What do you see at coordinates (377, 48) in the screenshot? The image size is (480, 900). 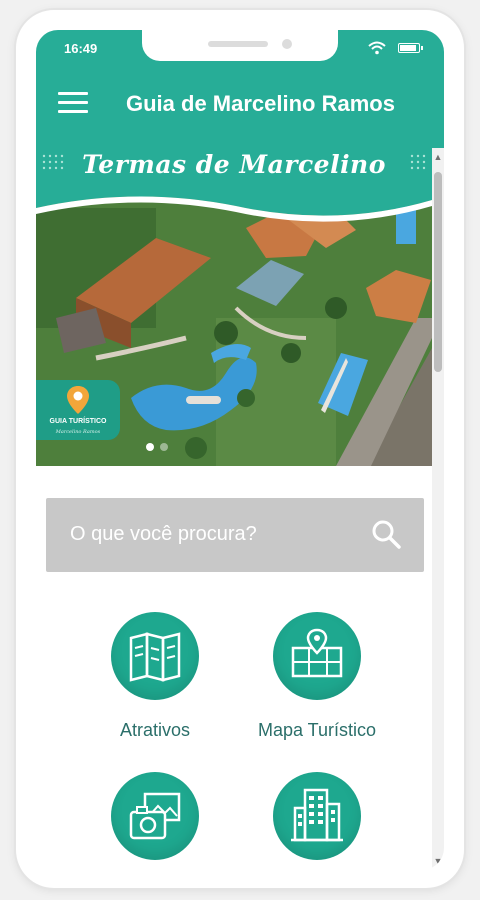 I see `wifi-icon` at bounding box center [377, 48].